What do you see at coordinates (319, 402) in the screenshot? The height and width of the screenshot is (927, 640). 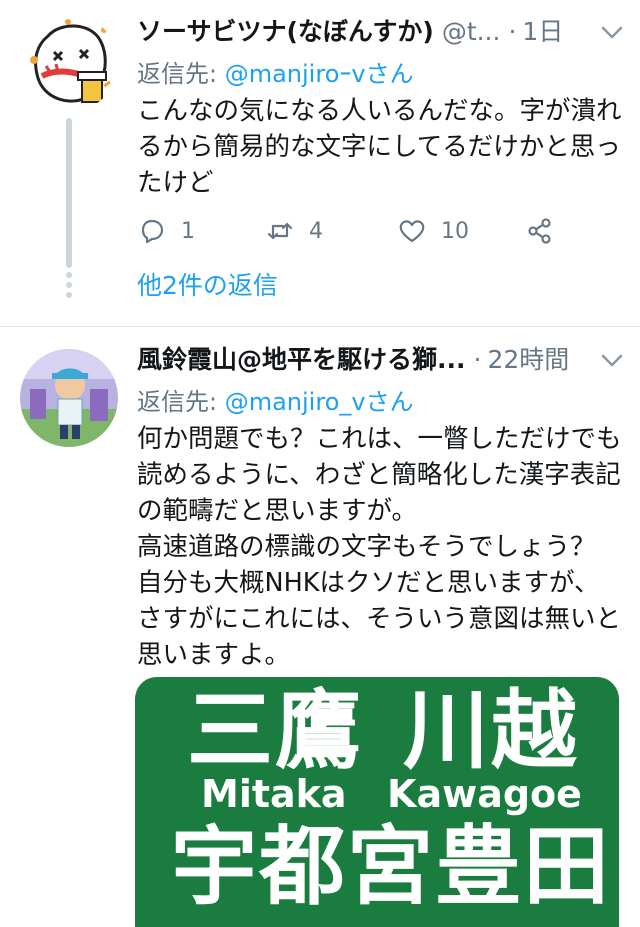 I see `reply-to-mention: @manjiro_vさん` at bounding box center [319, 402].